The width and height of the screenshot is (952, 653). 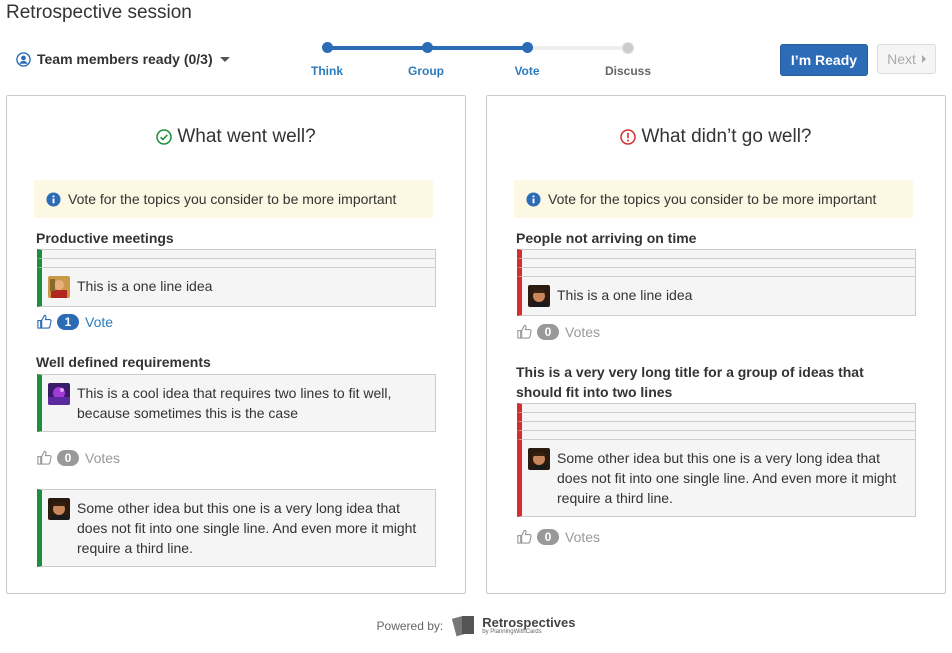 What do you see at coordinates (606, 238) in the screenshot?
I see `group-title: People not arriving on time` at bounding box center [606, 238].